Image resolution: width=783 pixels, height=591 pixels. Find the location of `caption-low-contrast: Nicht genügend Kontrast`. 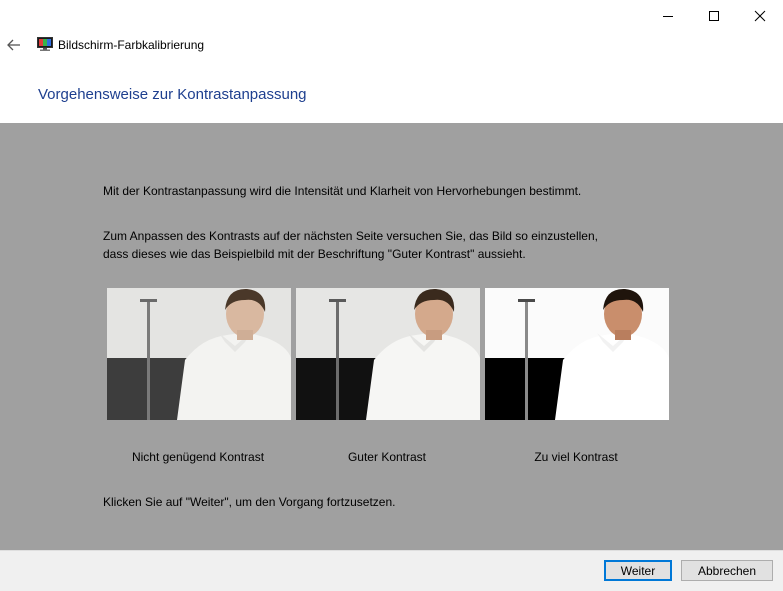

caption-low-contrast: Nicht genügend Kontrast is located at coordinates (198, 457).